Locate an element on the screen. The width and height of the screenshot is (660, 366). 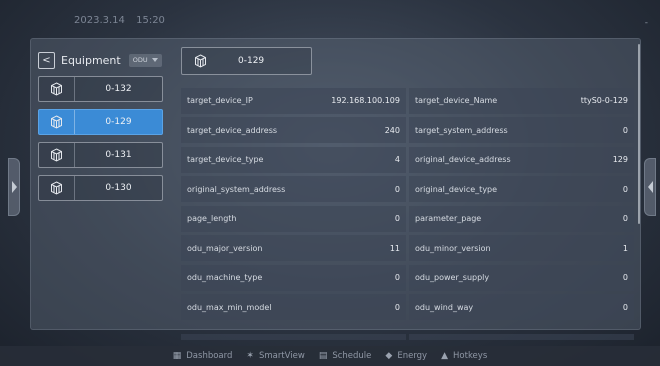
table-row: odu_max_min_model 0 odu_wind_way 0 is located at coordinates (407, 308).